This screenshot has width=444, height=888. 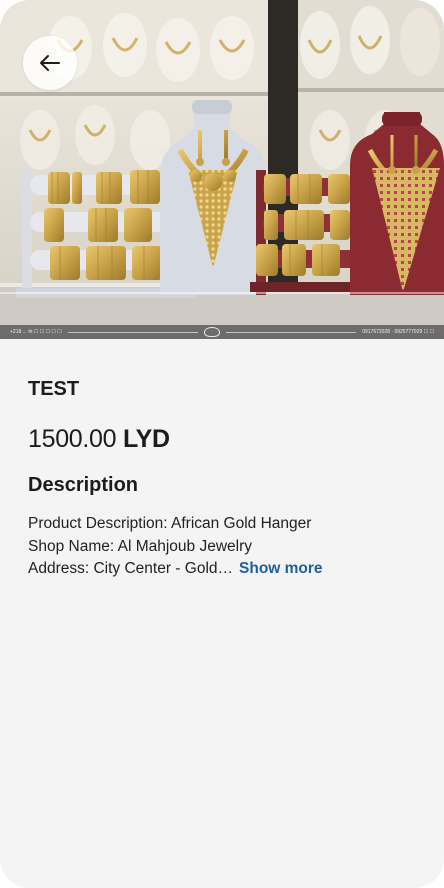 What do you see at coordinates (36, 332) in the screenshot?
I see `watermark-left-text: +218 ... ✉ ☐ ☐ ☐ ☐ ☐` at bounding box center [36, 332].